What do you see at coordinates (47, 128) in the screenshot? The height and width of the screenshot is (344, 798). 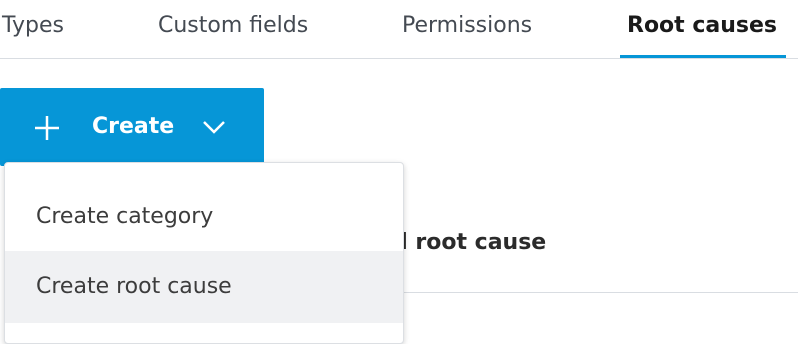 I see `plus-icon` at bounding box center [47, 128].